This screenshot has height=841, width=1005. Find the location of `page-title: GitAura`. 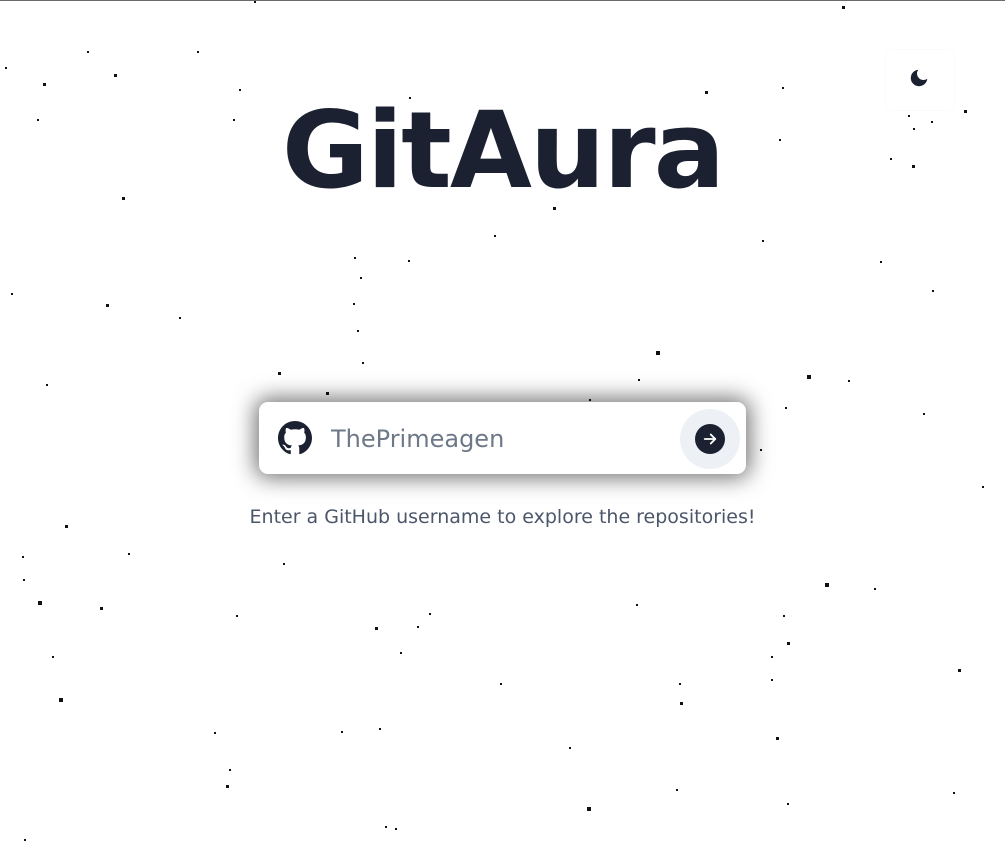

page-title: GitAura is located at coordinates (503, 150).